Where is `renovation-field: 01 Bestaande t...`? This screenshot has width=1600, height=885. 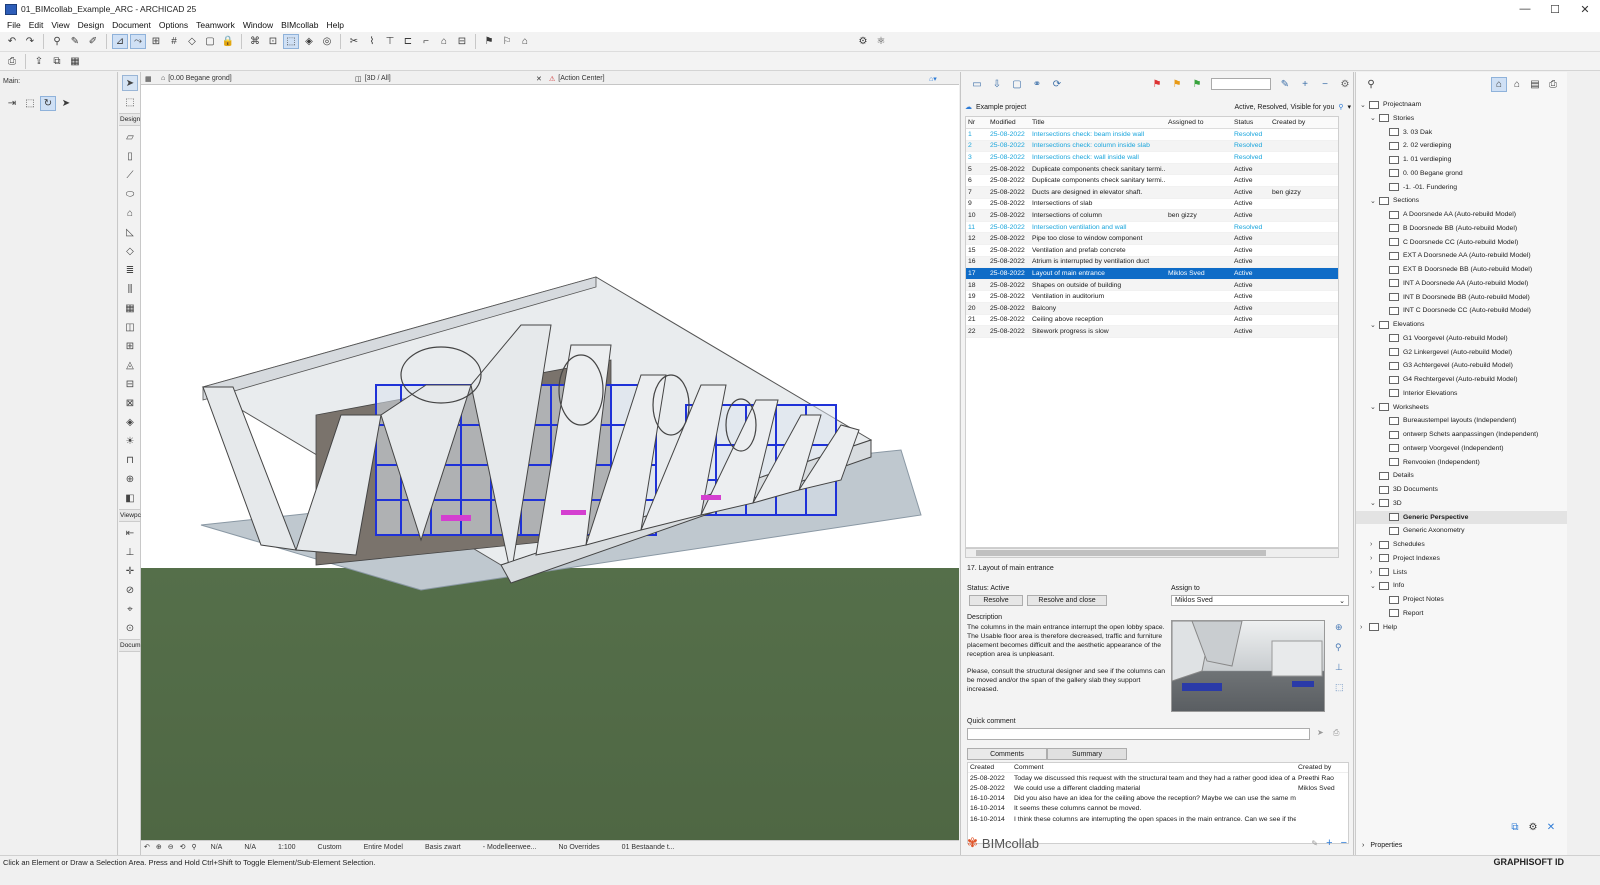 renovation-field: 01 Bestaande t... is located at coordinates (648, 847).